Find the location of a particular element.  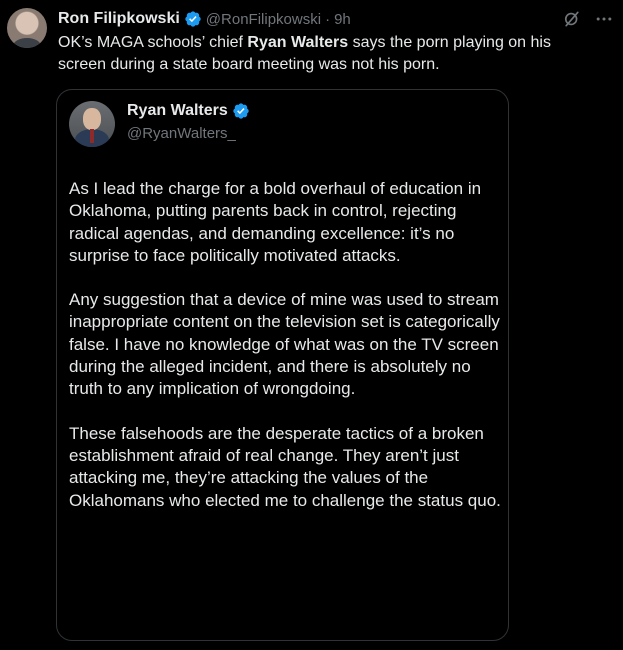

more-icon is located at coordinates (604, 19).